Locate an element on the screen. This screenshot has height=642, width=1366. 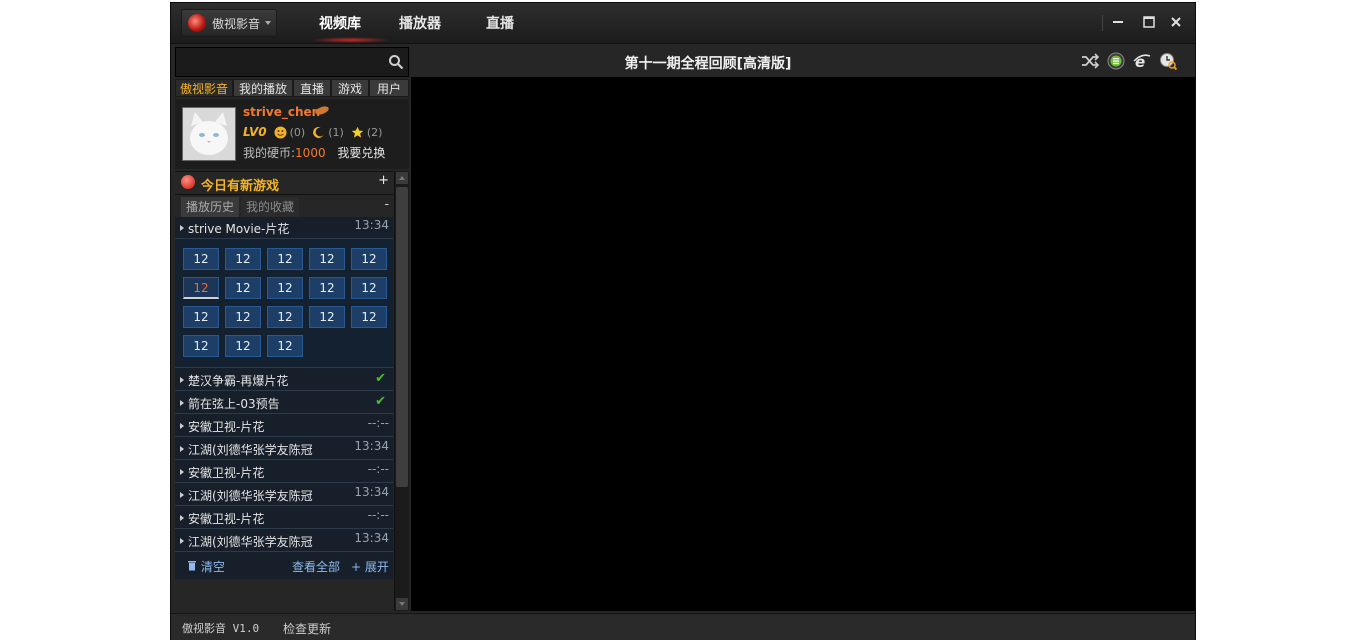
clear-label: 清空 is located at coordinates (212, 567).